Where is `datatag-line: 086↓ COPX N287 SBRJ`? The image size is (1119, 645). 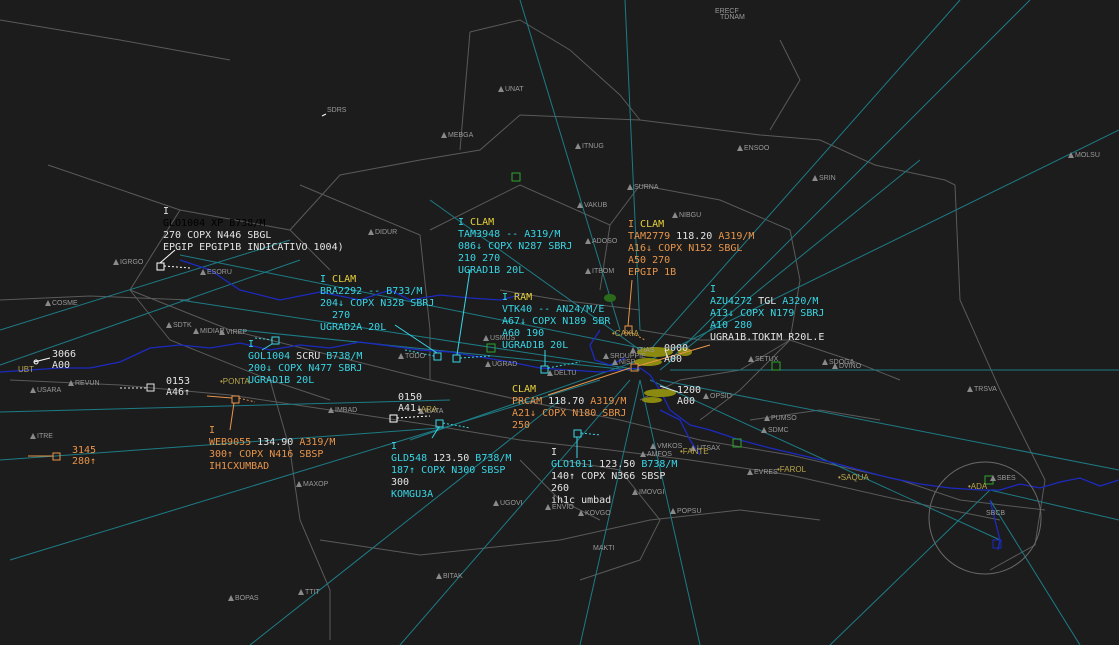 datatag-line: 086↓ COPX N287 SBRJ is located at coordinates (515, 246).